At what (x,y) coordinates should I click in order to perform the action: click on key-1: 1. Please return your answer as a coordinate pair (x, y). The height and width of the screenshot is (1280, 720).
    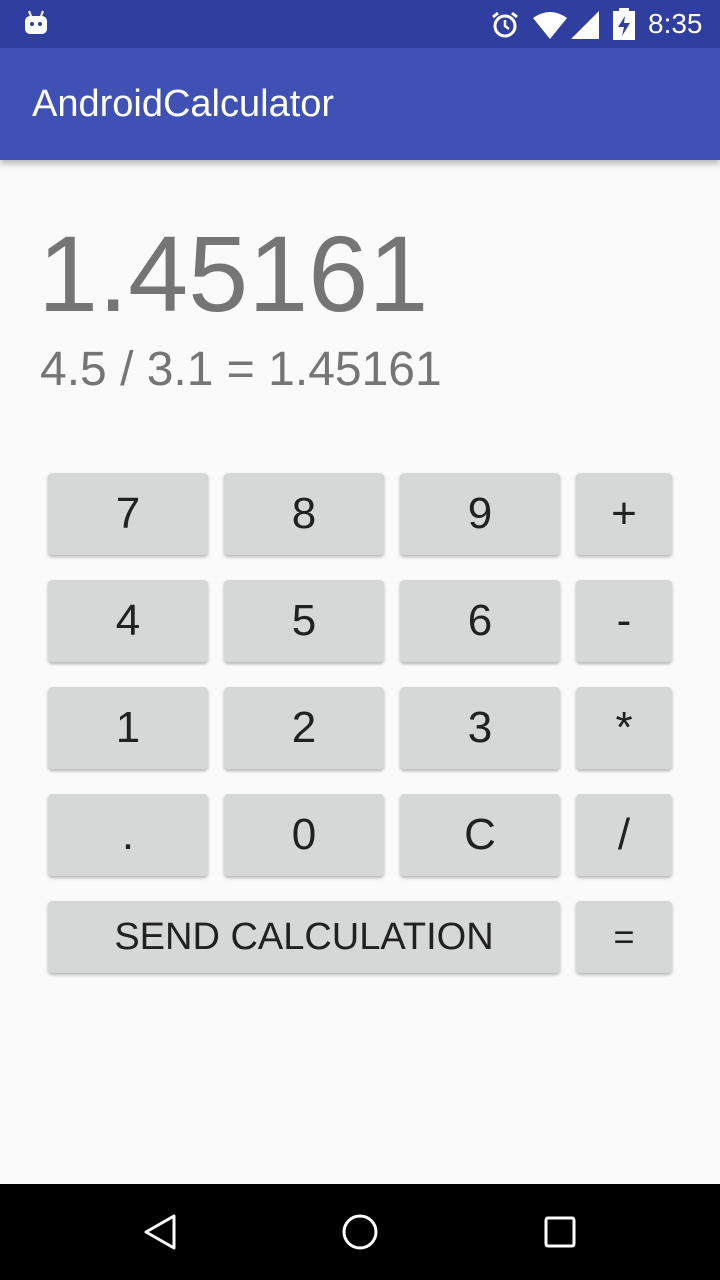
    Looking at the image, I should click on (128, 728).